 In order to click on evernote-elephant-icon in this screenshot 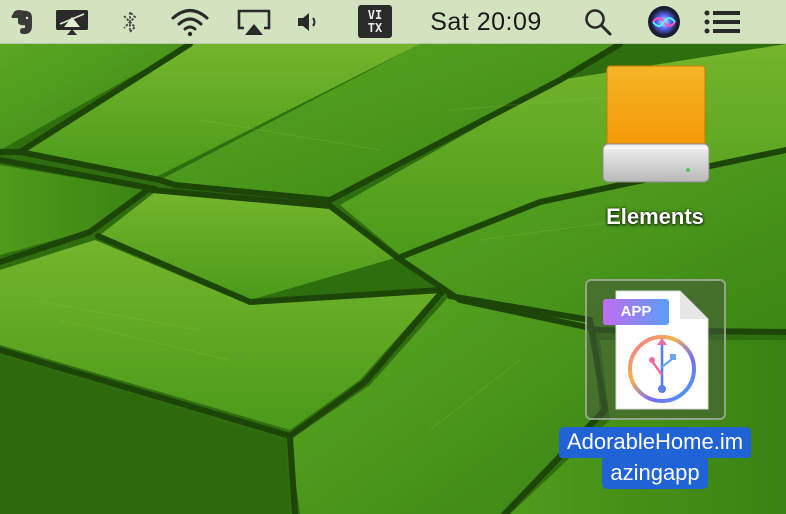, I will do `click(21, 22)`.